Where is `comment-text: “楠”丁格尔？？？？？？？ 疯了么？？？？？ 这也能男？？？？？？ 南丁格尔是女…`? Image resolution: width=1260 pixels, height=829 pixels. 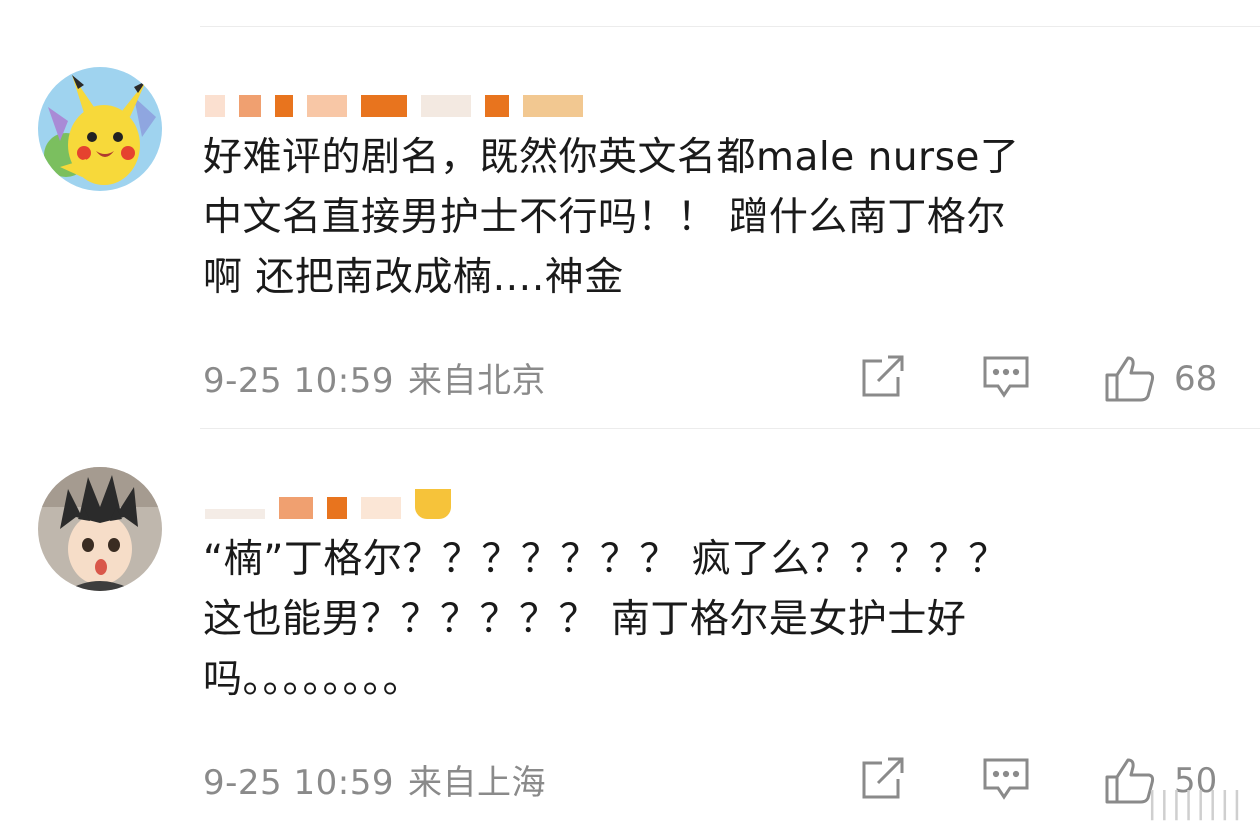
comment-text: “楠”丁格尔？？？？？？？ 疯了么？？？？？ 这也能男？？？？？？ 南丁格尔是女… is located at coordinates (605, 619).